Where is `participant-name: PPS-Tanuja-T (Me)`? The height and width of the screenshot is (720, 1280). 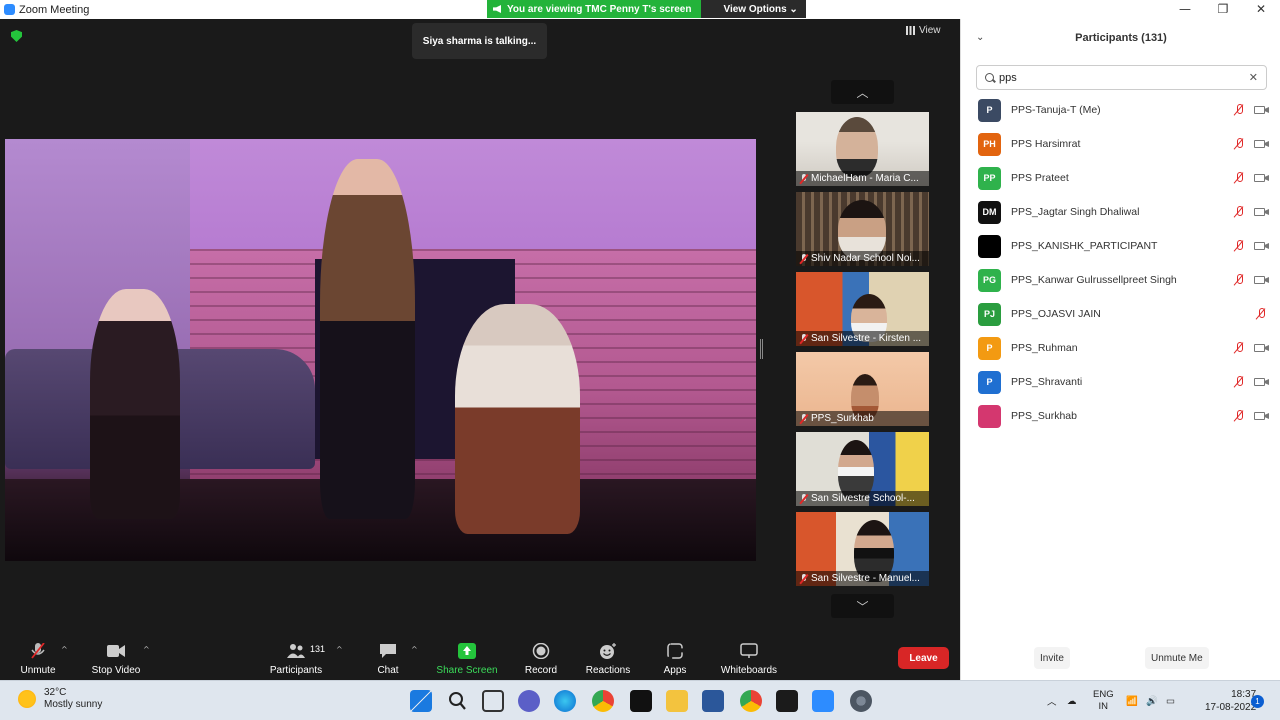 participant-name: PPS-Tanuja-T (Me) is located at coordinates (1056, 110).